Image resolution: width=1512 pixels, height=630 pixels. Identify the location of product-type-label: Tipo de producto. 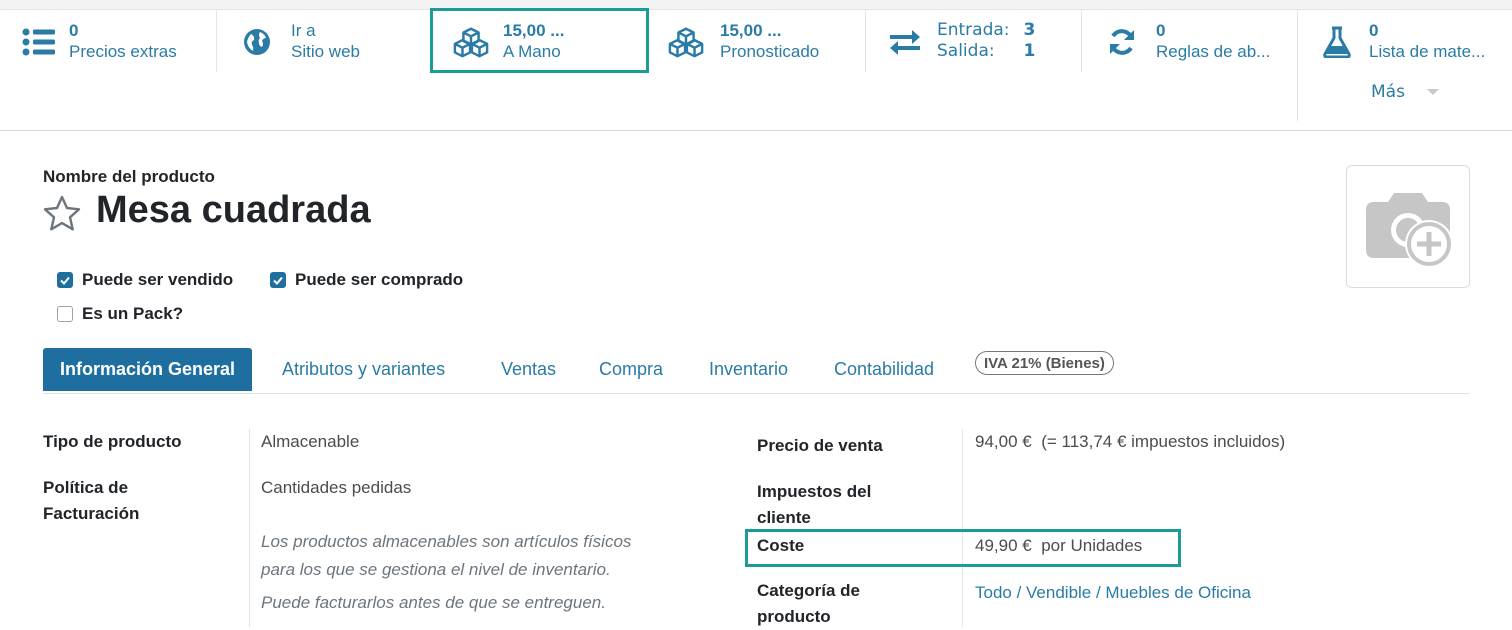
(112, 441).